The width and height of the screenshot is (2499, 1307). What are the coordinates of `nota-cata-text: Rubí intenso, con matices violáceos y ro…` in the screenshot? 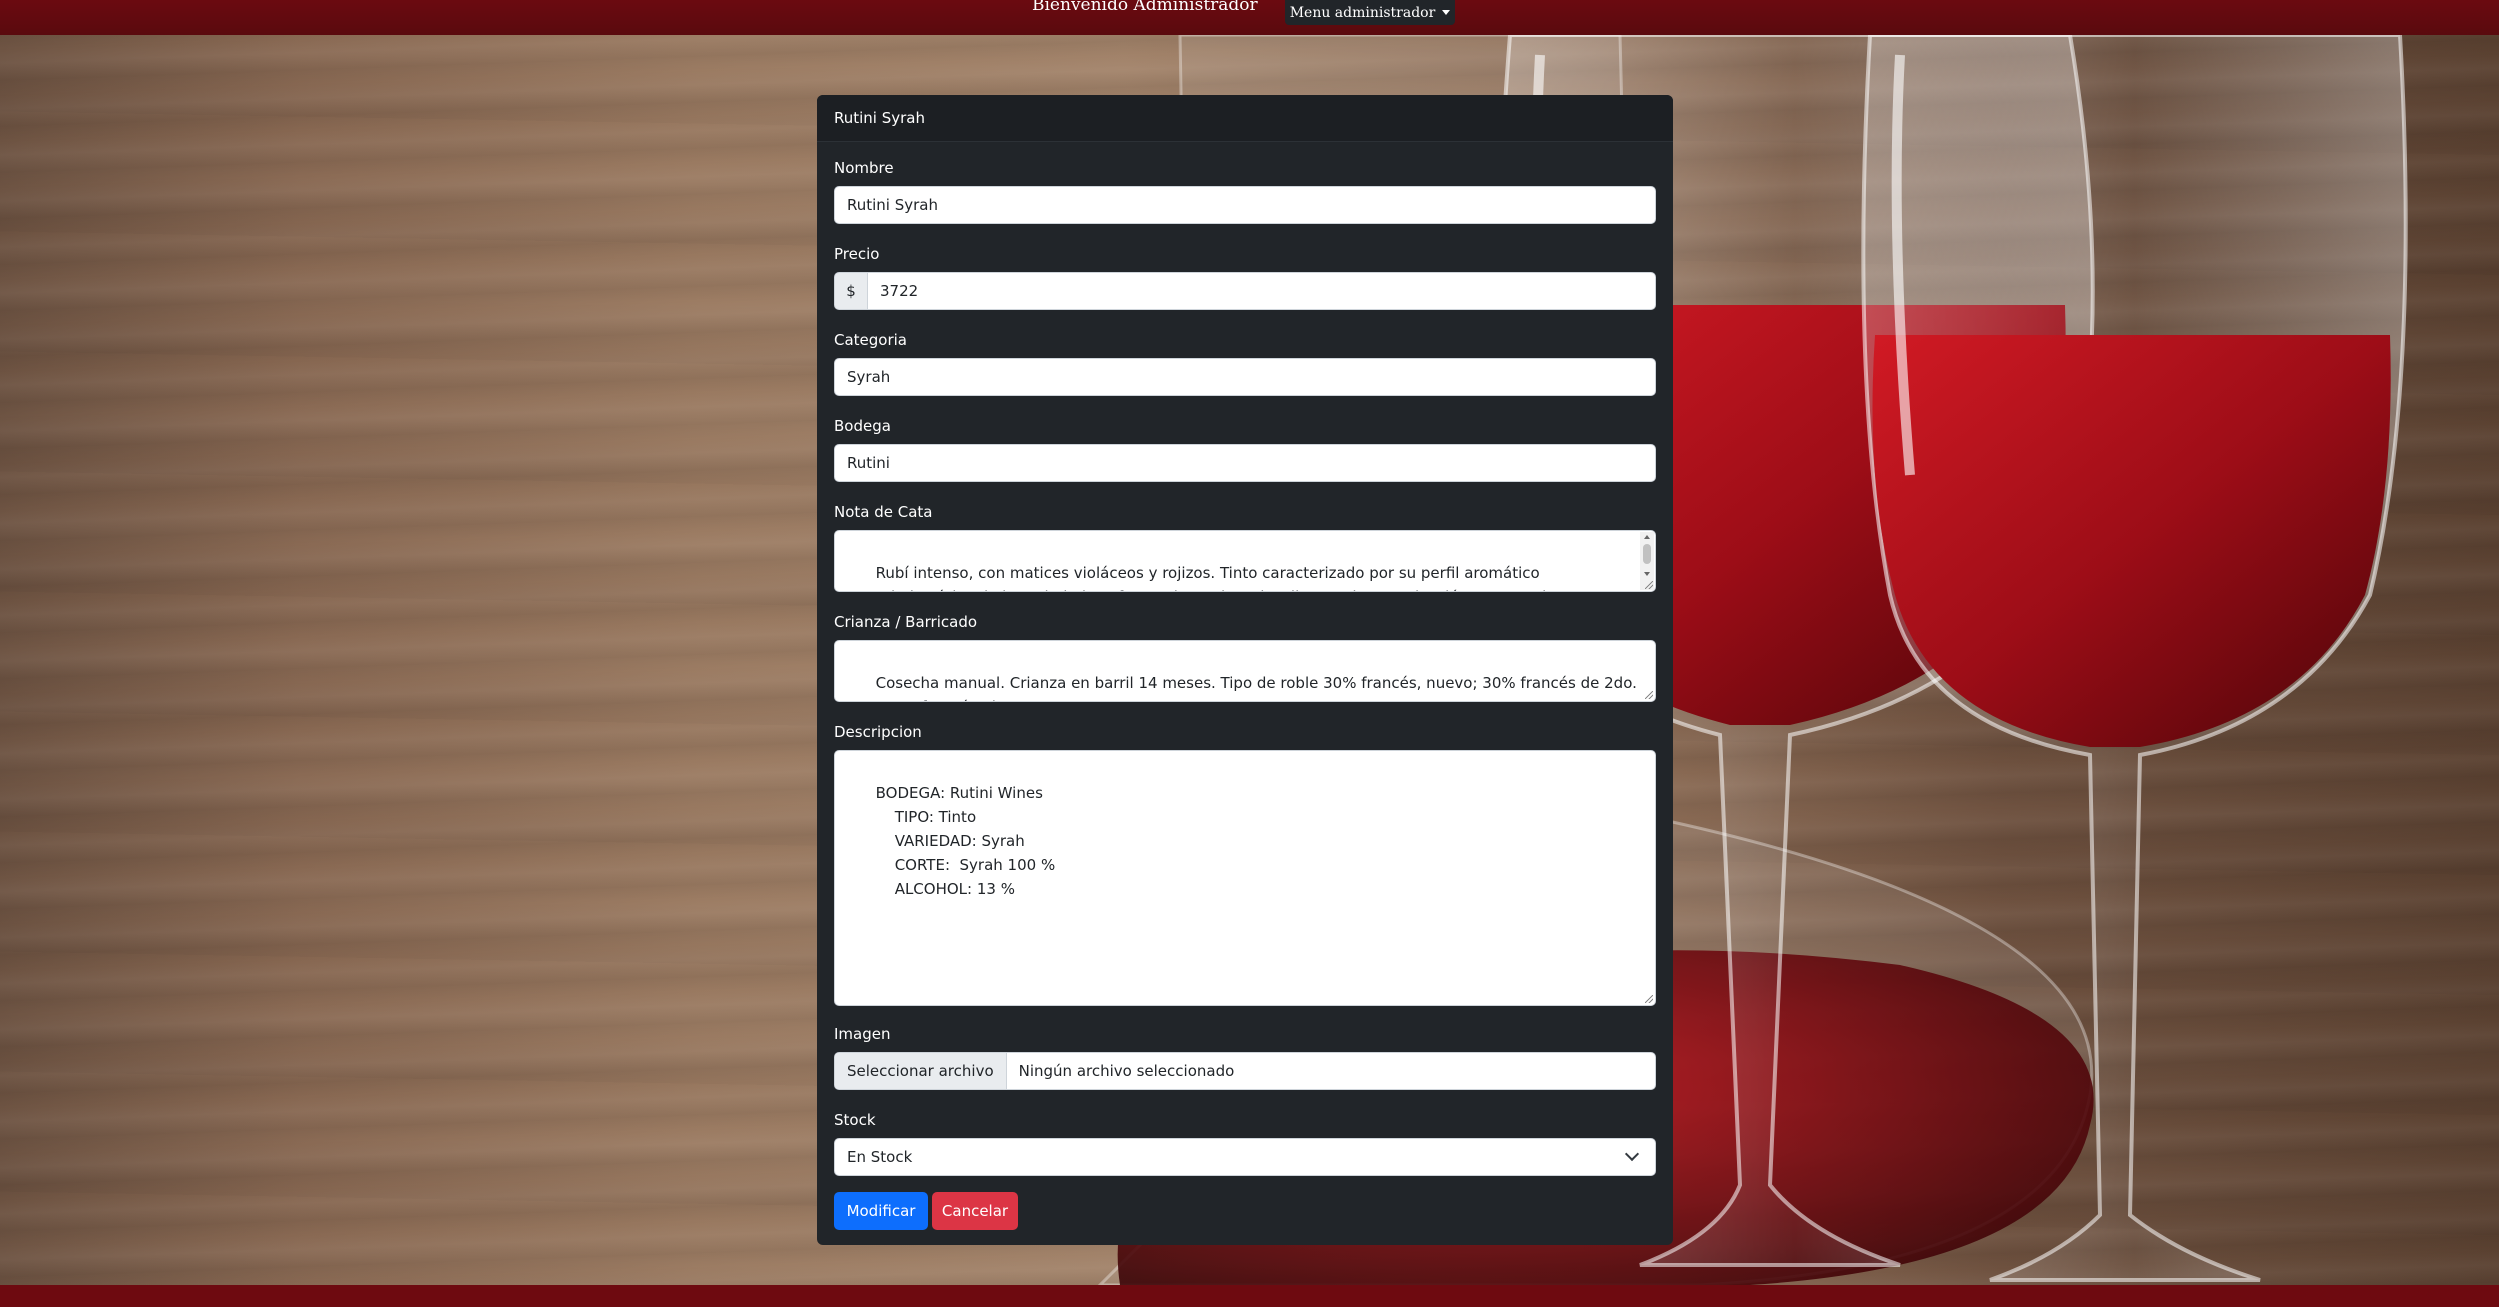 It's located at (1206, 577).